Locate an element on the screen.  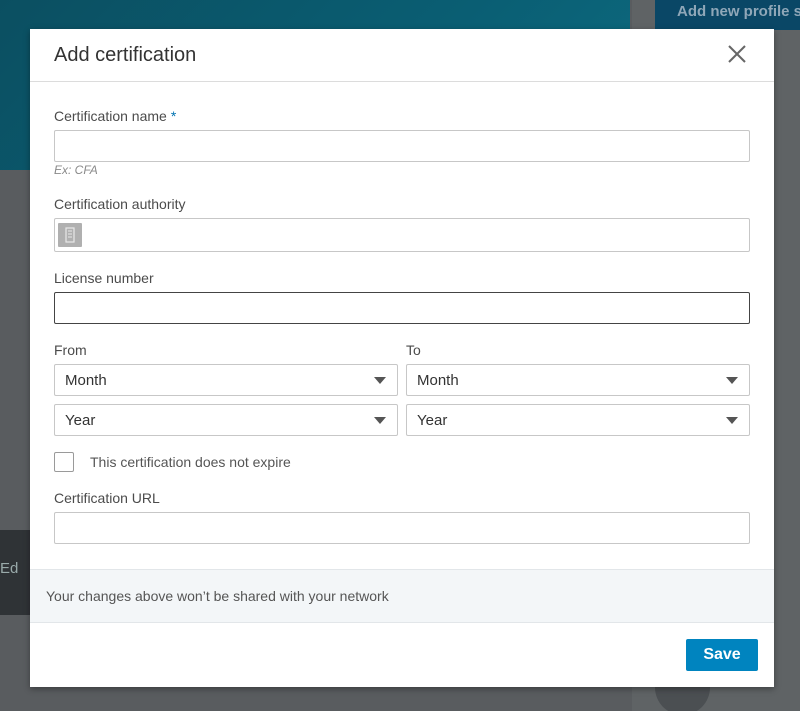
modal-title: Add certification is located at coordinates (125, 54).